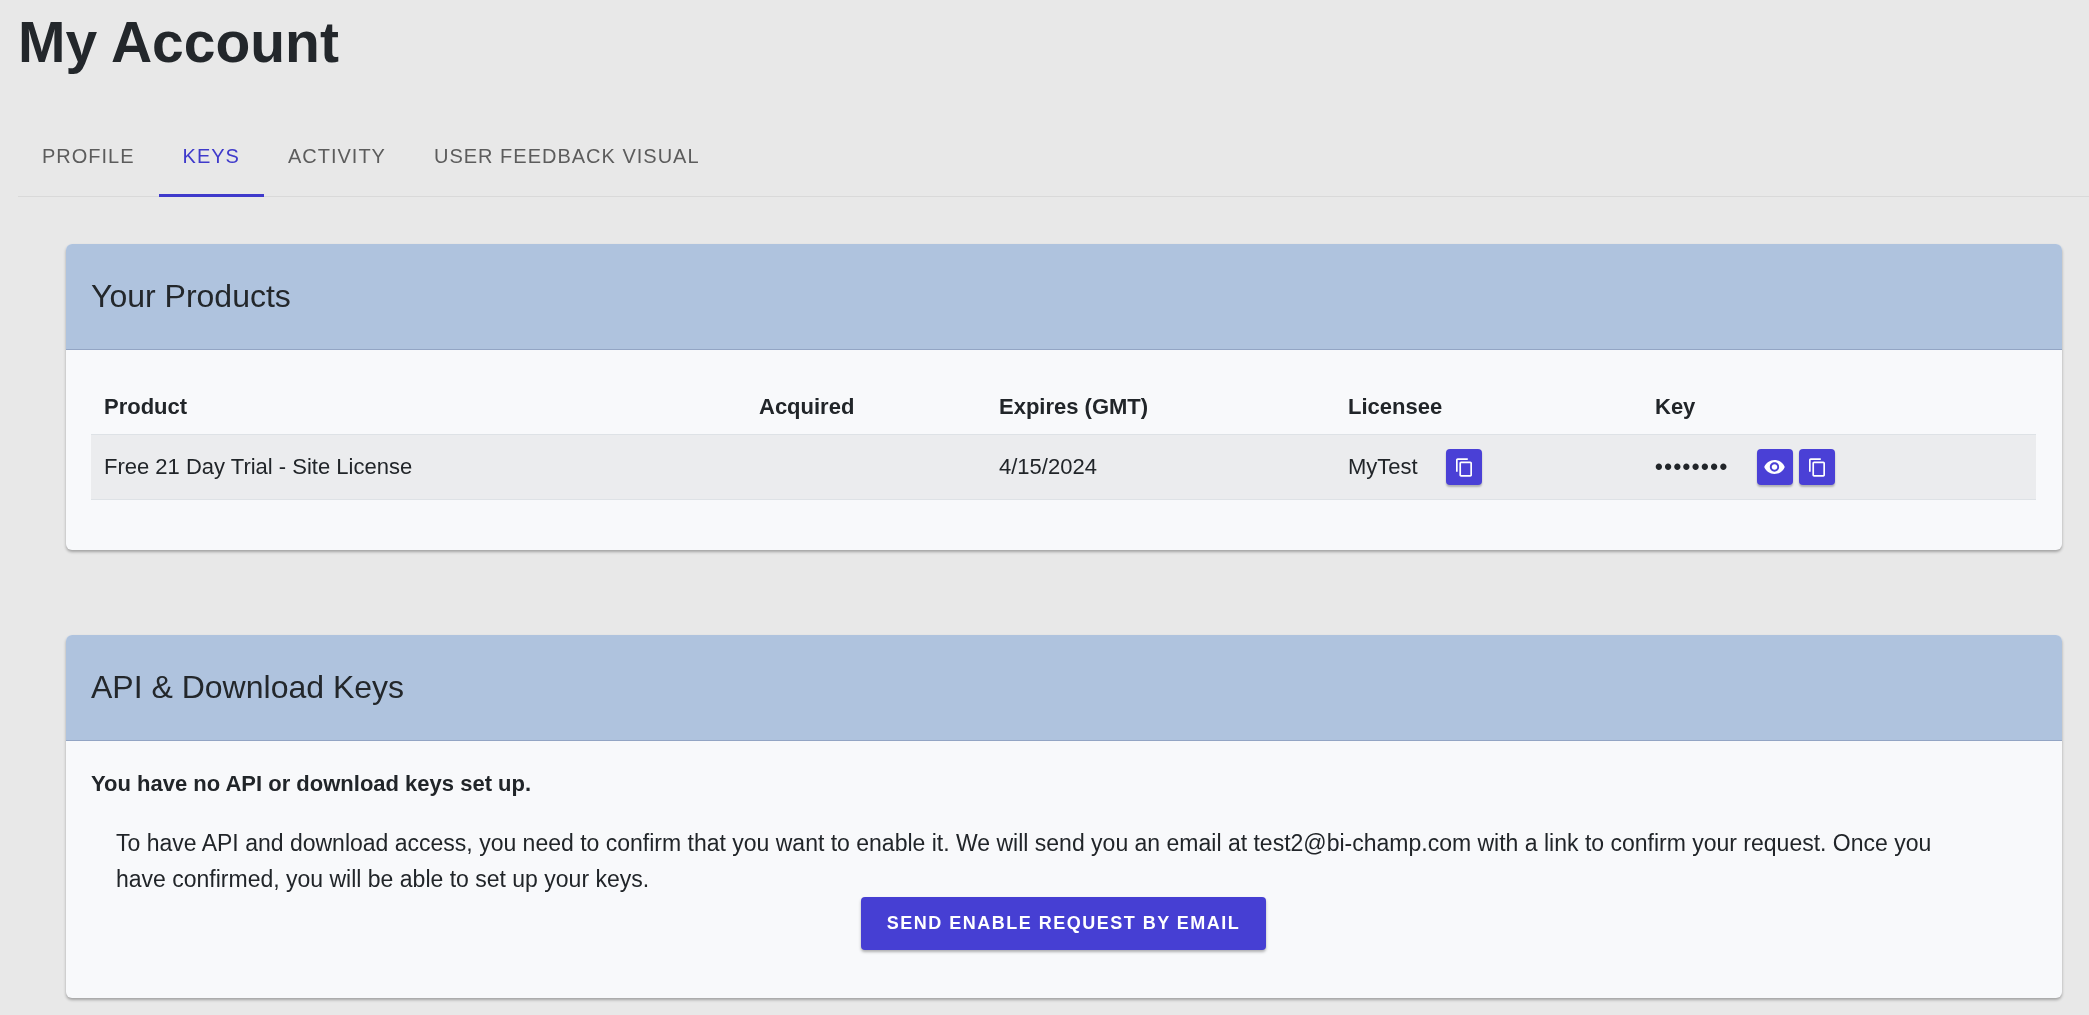  Describe the element at coordinates (191, 296) in the screenshot. I see `card-title: Your Products` at that location.